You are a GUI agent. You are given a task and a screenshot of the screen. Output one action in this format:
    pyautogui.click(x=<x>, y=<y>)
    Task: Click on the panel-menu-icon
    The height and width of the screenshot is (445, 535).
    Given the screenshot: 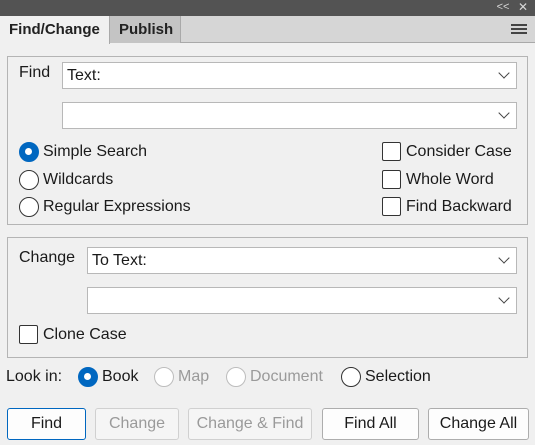 What is the action you would take?
    pyautogui.click(x=519, y=30)
    